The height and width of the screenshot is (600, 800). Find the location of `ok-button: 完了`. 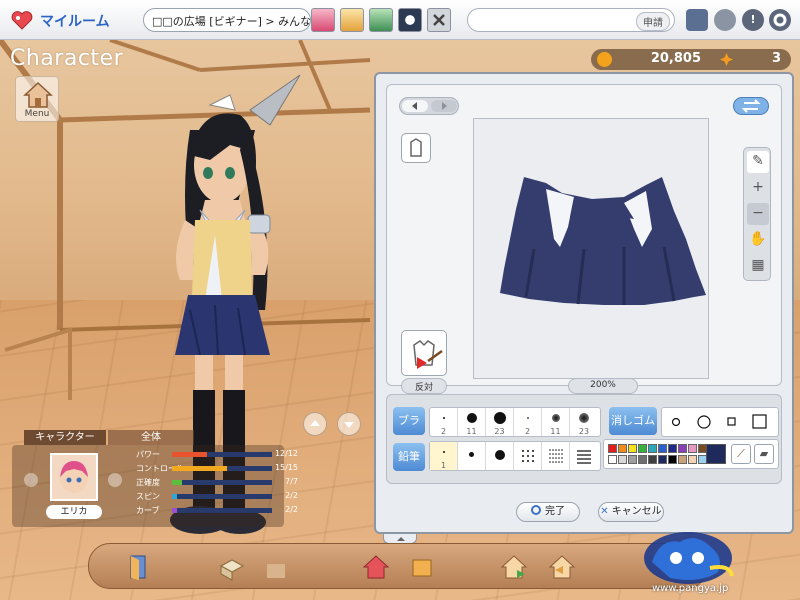

ok-button: 完了 is located at coordinates (548, 512).